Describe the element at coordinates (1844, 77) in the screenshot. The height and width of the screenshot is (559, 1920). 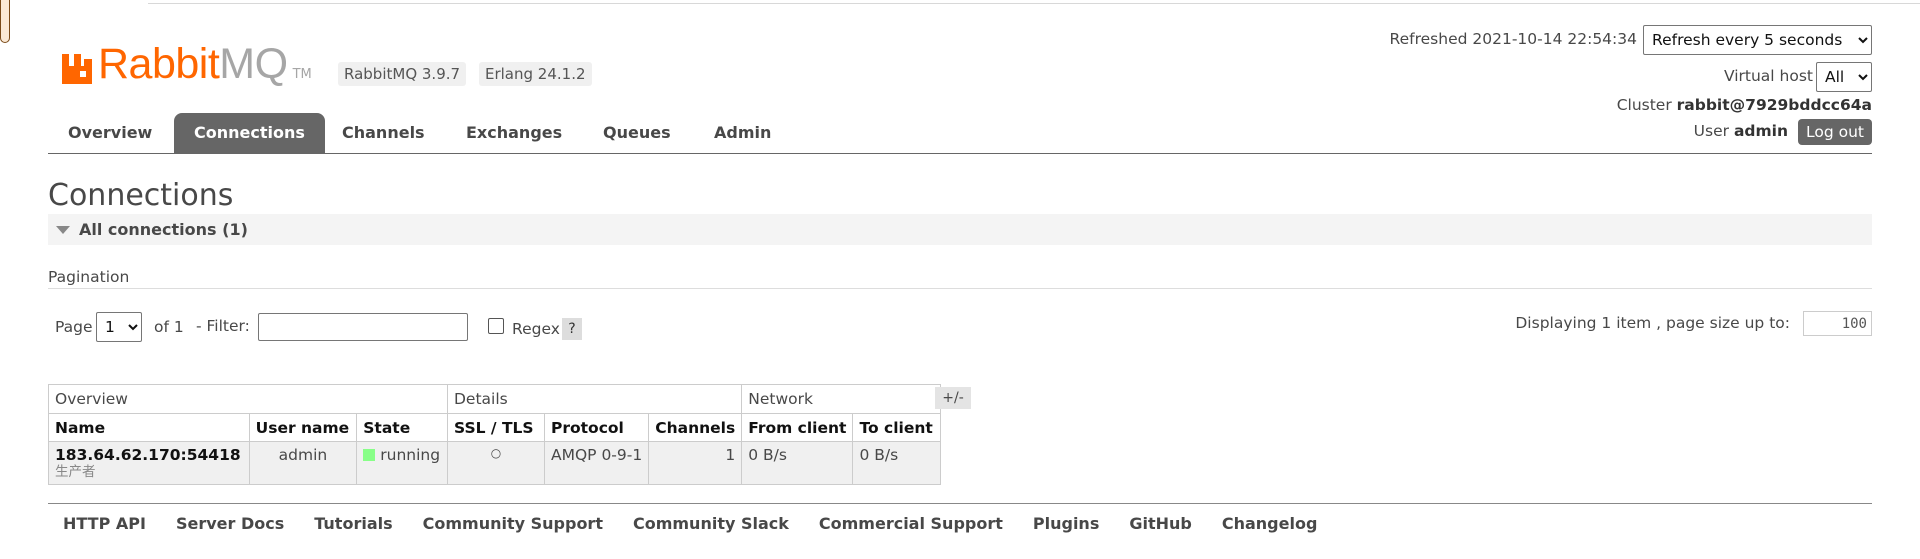
I see `virtual-host-select: All` at that location.